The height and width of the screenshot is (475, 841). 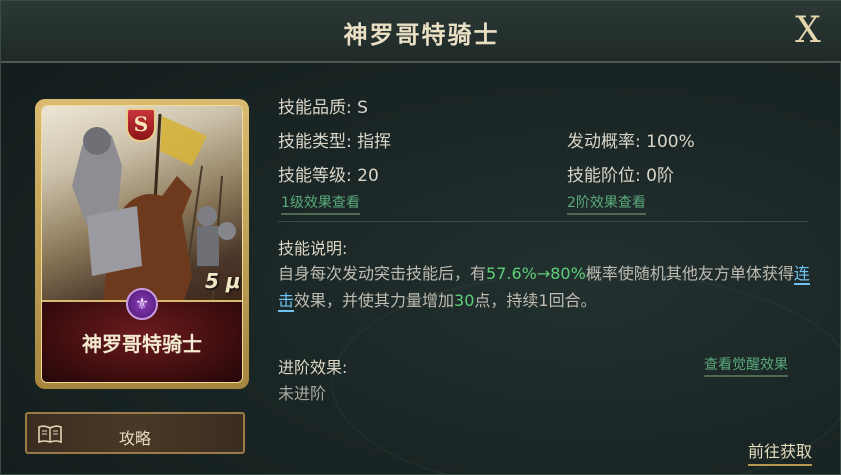 What do you see at coordinates (421, 35) in the screenshot?
I see `page-title: 神罗哥特骑士` at bounding box center [421, 35].